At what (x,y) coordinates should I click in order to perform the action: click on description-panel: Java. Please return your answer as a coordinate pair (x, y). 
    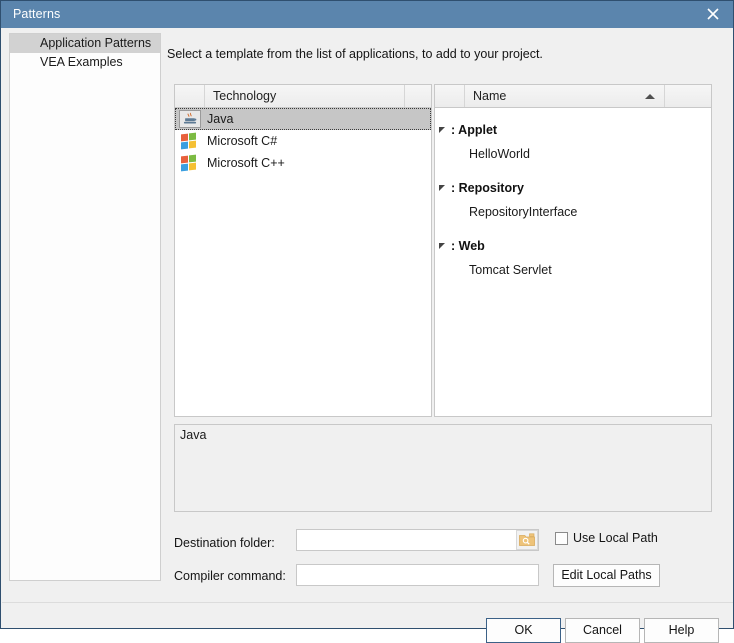
    Looking at the image, I should click on (443, 468).